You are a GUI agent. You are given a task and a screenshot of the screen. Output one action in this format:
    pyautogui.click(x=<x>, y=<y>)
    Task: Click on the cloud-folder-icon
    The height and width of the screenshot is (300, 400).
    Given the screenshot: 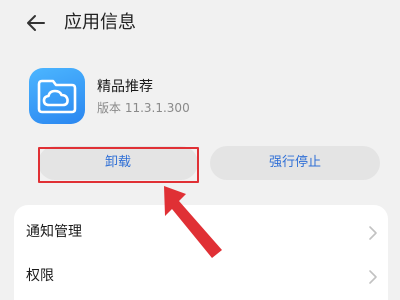 What is the action you would take?
    pyautogui.click(x=57, y=96)
    